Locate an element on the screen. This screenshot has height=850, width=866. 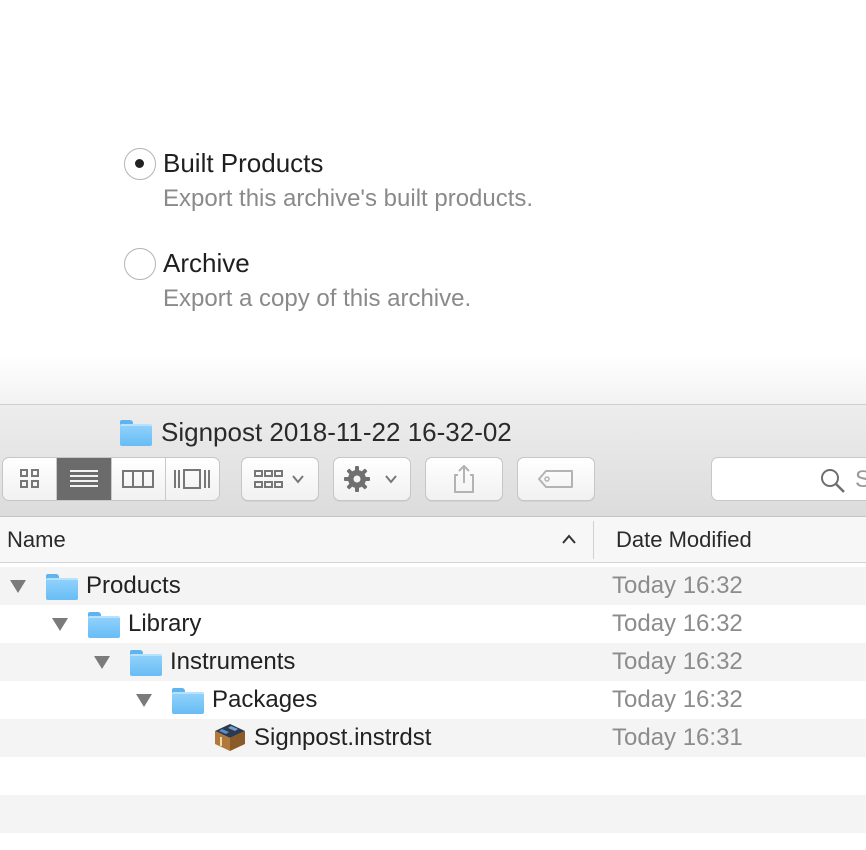
group-button is located at coordinates (280, 479).